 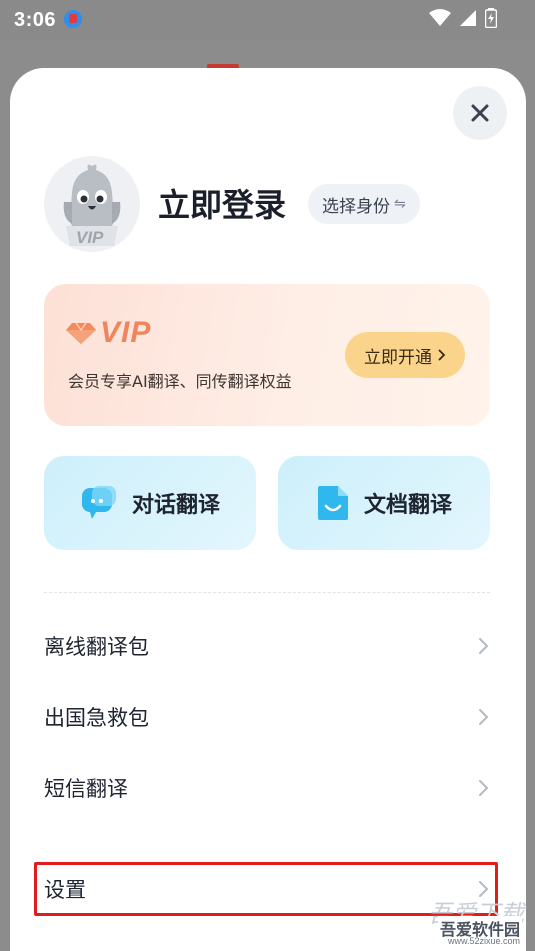 What do you see at coordinates (126, 332) in the screenshot?
I see `vip-logo-text: VIP` at bounding box center [126, 332].